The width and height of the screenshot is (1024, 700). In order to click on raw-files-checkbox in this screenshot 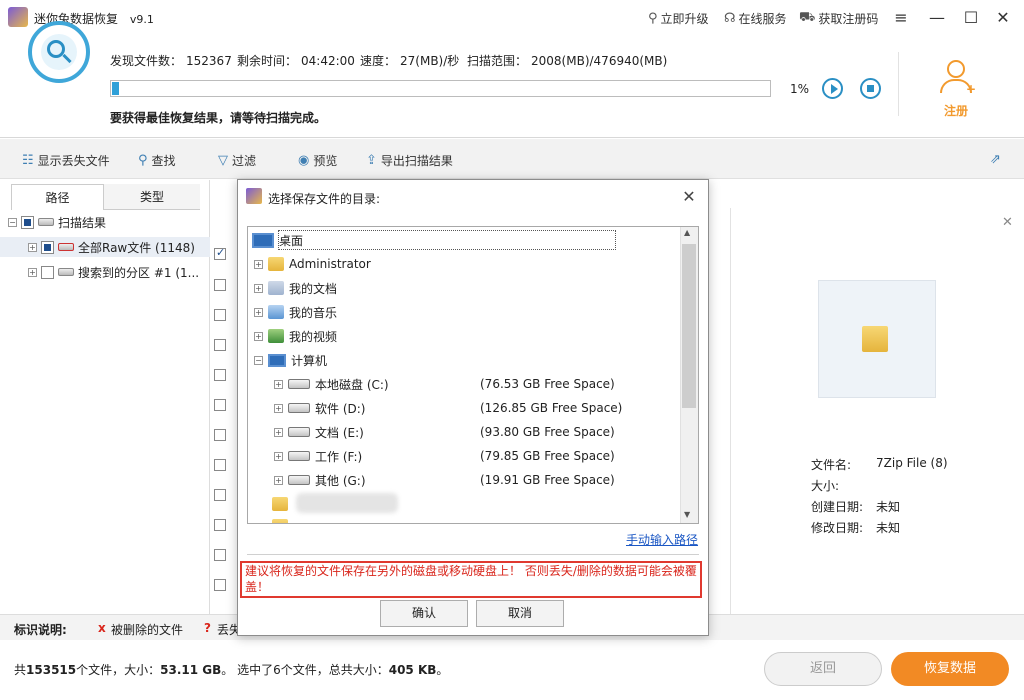, I will do `click(47, 247)`.